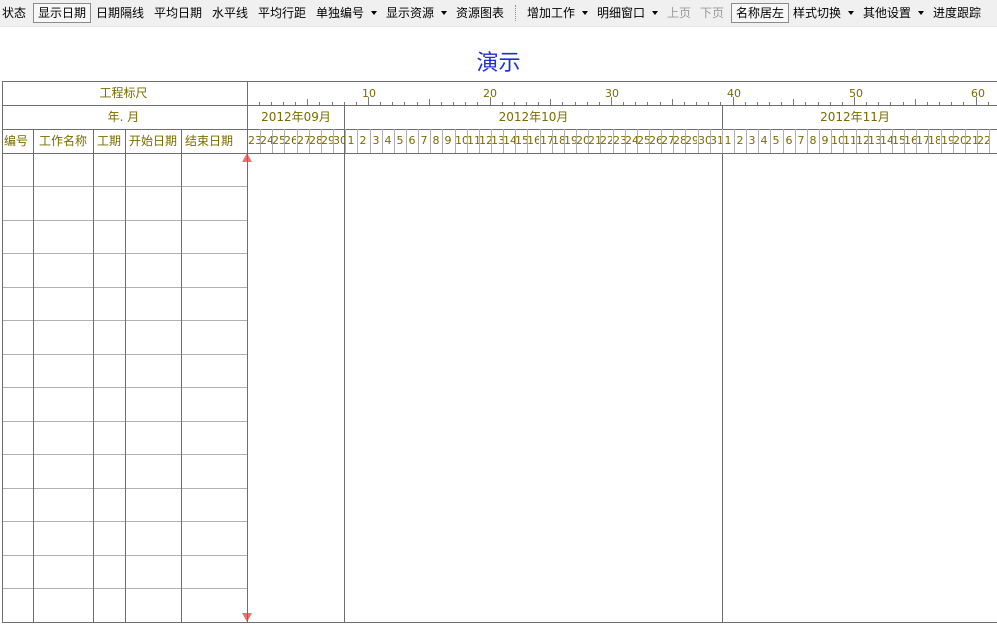  Describe the element at coordinates (109, 141) in the screenshot. I see `col-header-duration: 工期` at that location.